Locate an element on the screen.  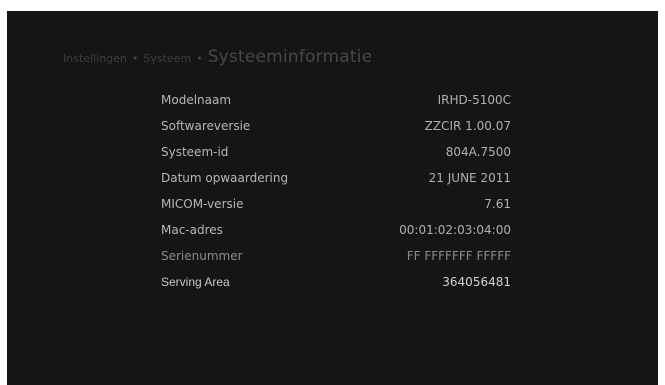
info-row-serving-area: Serving Area 364056481 is located at coordinates (336, 284).